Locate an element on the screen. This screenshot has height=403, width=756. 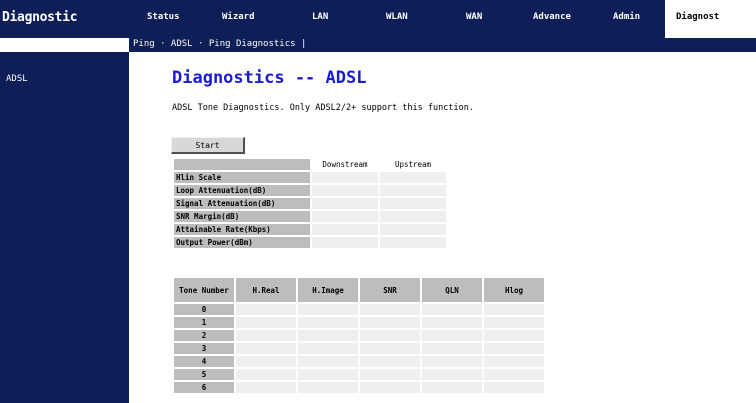
summary-corner-cell is located at coordinates (242, 164).